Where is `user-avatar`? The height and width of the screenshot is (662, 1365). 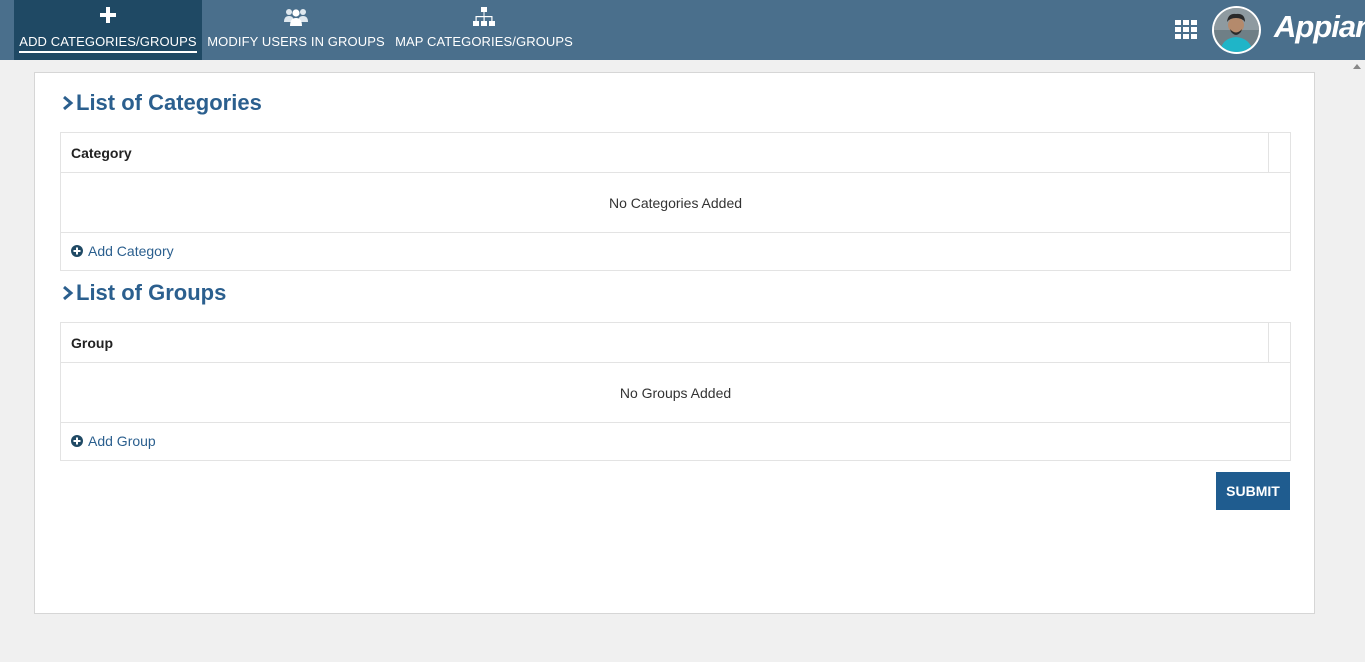 user-avatar is located at coordinates (1236, 30).